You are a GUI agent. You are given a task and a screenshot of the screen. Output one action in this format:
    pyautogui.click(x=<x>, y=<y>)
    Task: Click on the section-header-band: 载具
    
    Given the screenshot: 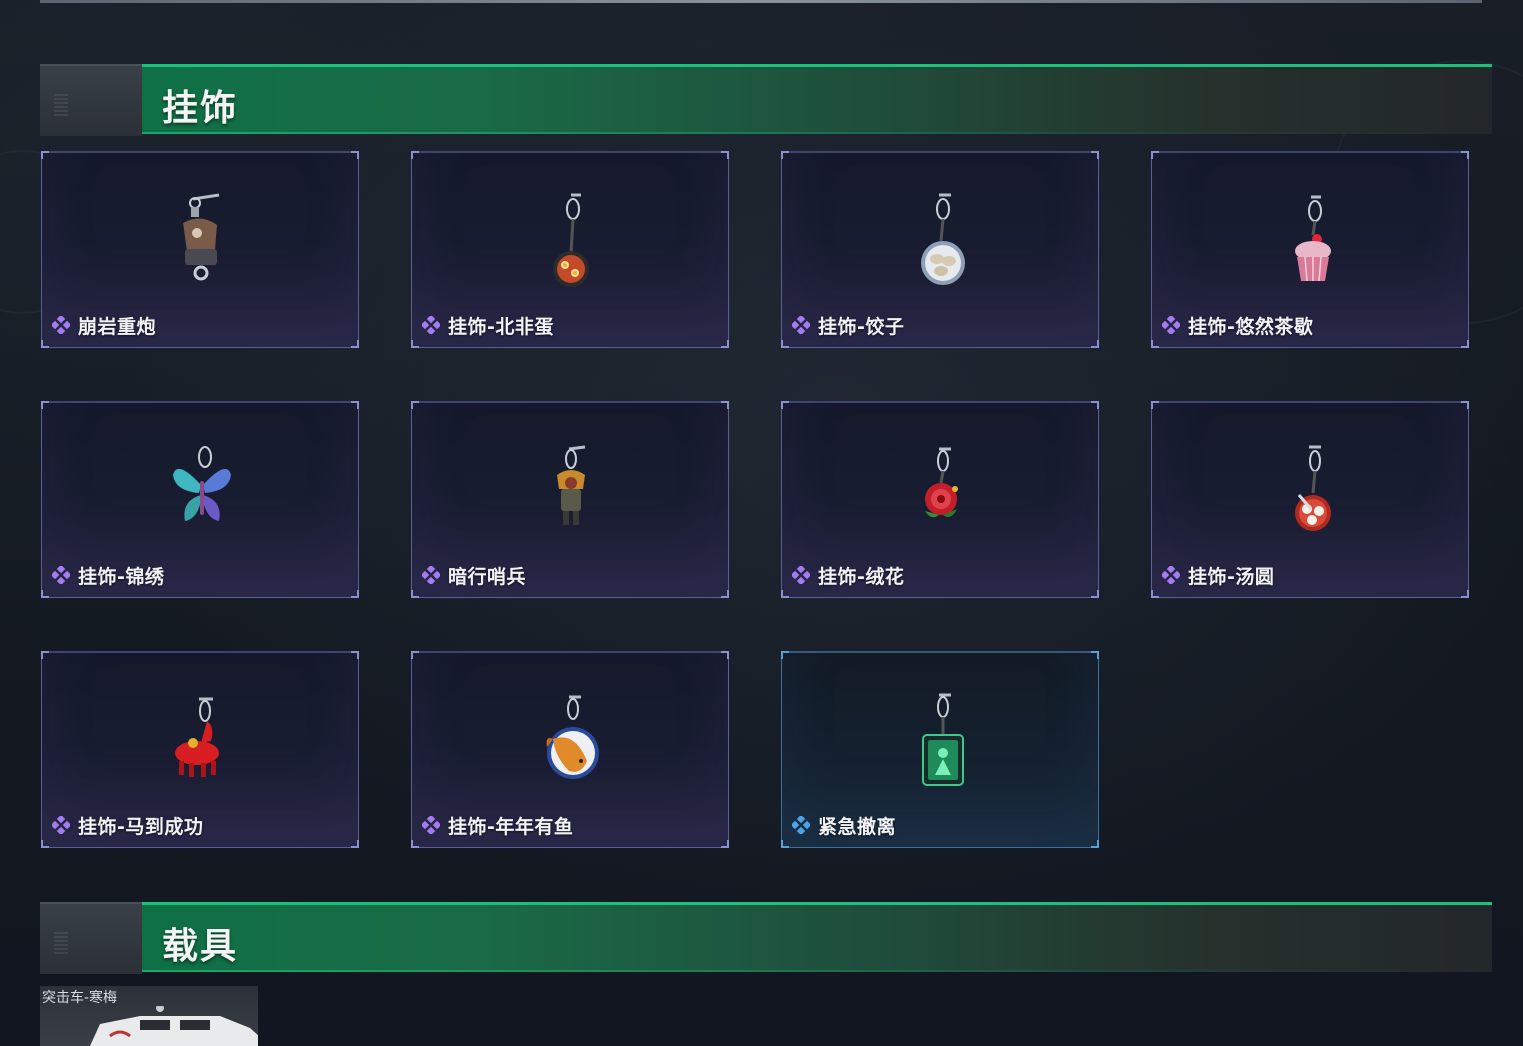 What is the action you would take?
    pyautogui.click(x=817, y=937)
    